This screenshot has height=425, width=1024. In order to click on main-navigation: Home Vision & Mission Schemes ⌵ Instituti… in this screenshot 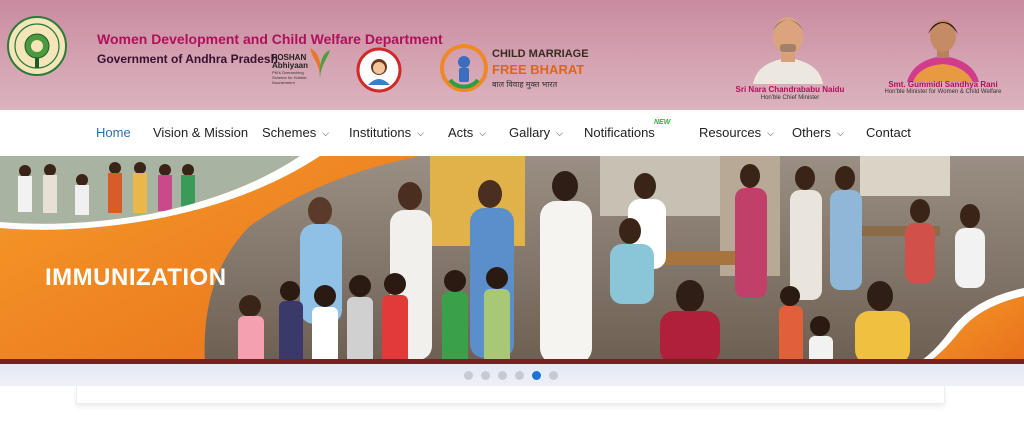, I will do `click(512, 133)`.